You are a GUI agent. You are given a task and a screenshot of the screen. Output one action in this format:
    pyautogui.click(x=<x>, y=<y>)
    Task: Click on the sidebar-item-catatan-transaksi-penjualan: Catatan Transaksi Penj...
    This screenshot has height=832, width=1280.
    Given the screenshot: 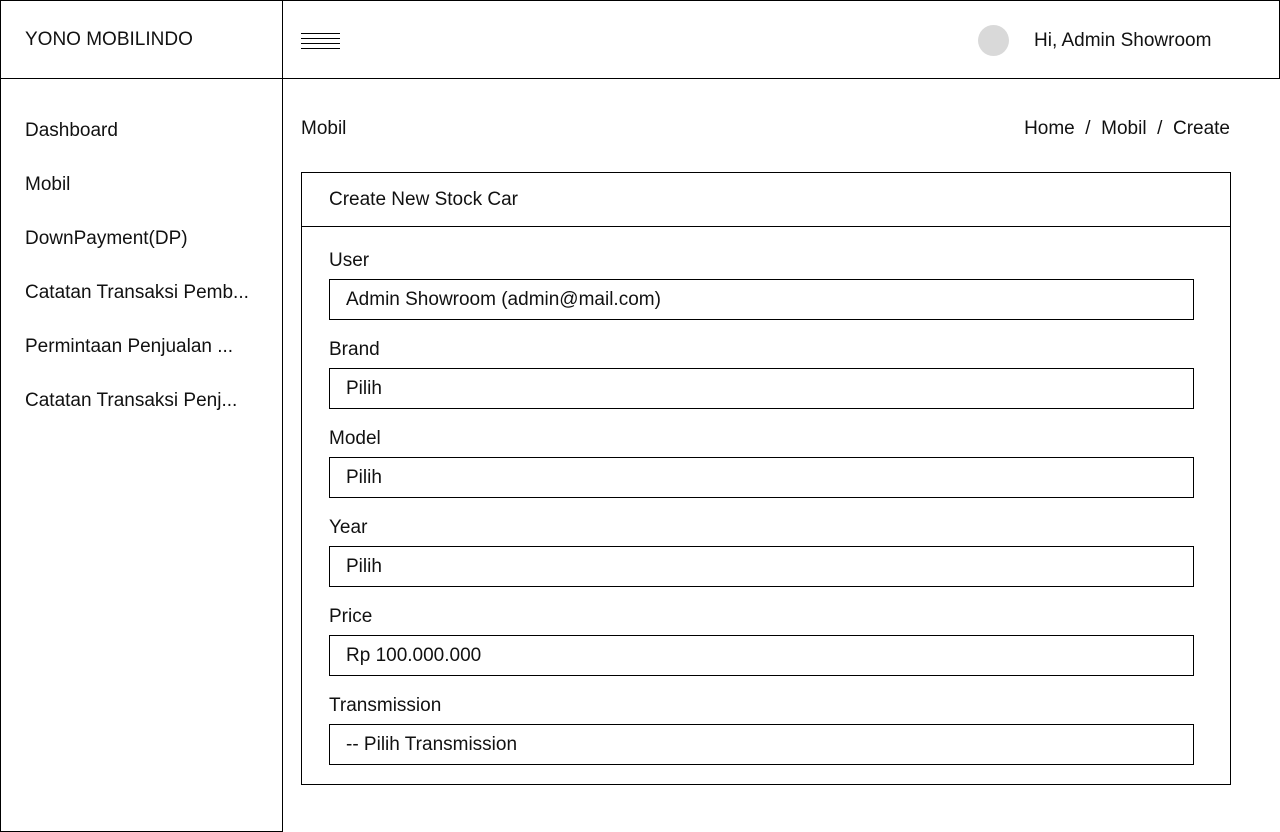 What is the action you would take?
    pyautogui.click(x=141, y=416)
    